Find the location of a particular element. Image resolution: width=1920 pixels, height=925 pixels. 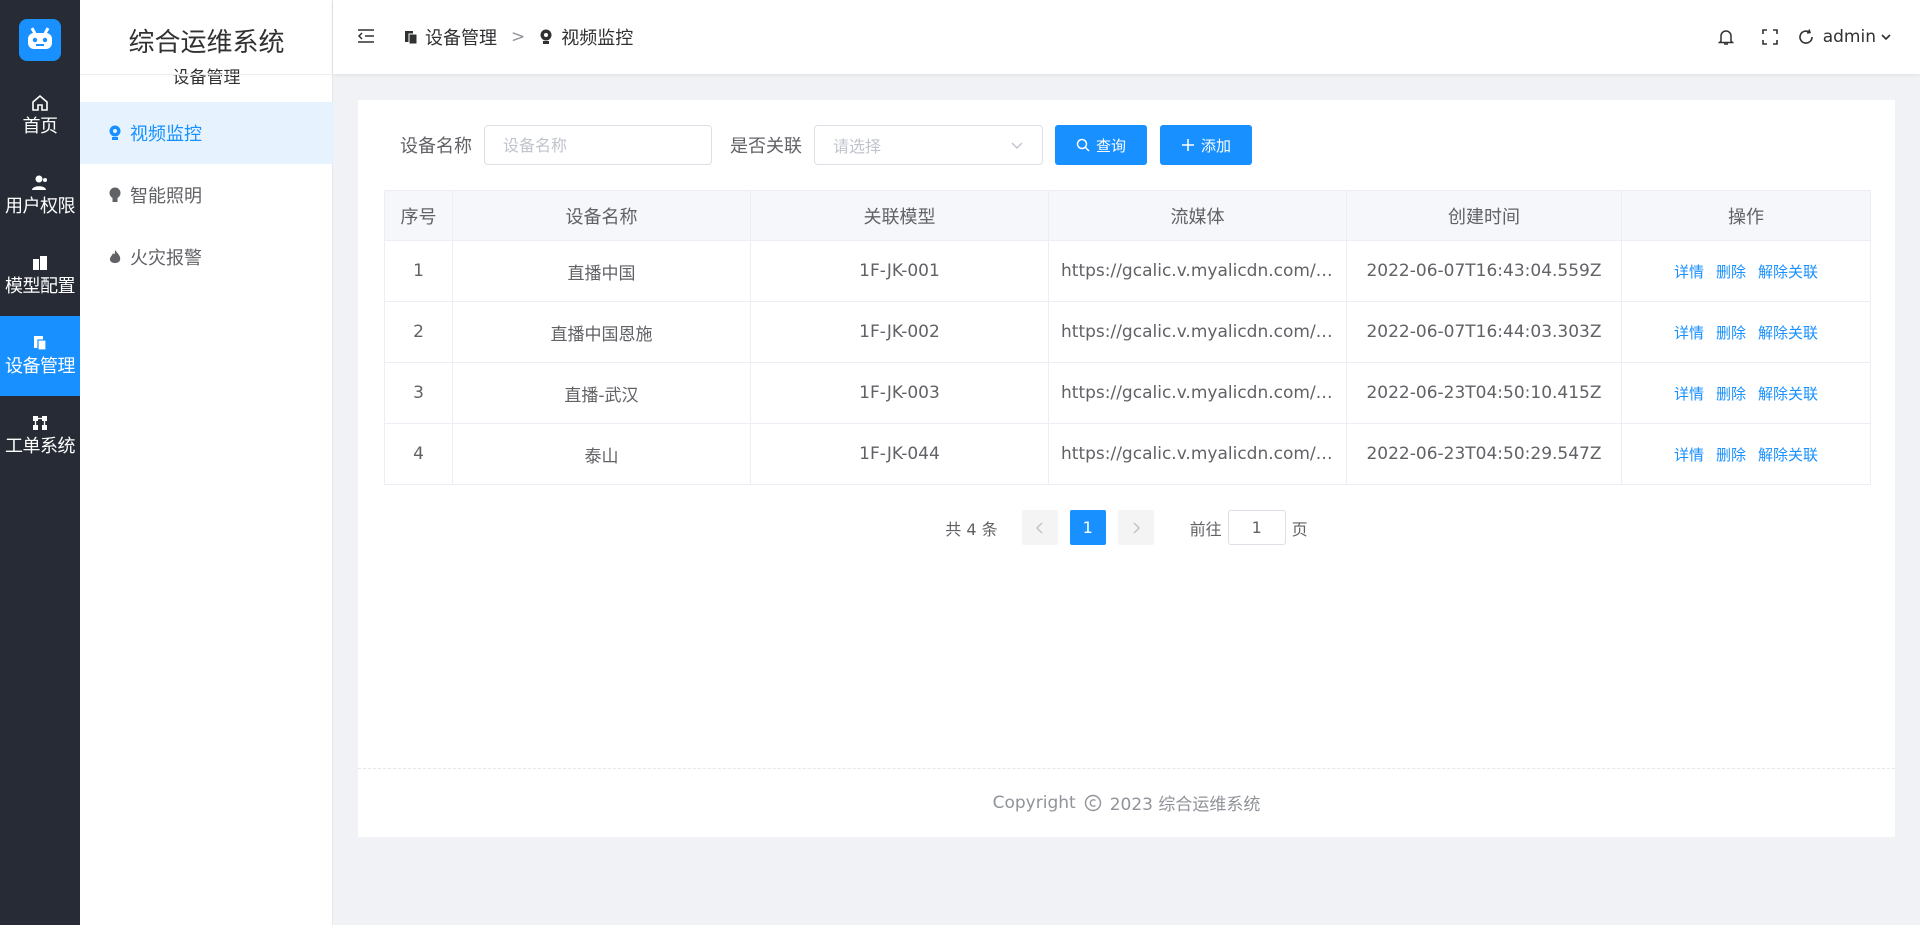

page-jump-input is located at coordinates (1256, 527).